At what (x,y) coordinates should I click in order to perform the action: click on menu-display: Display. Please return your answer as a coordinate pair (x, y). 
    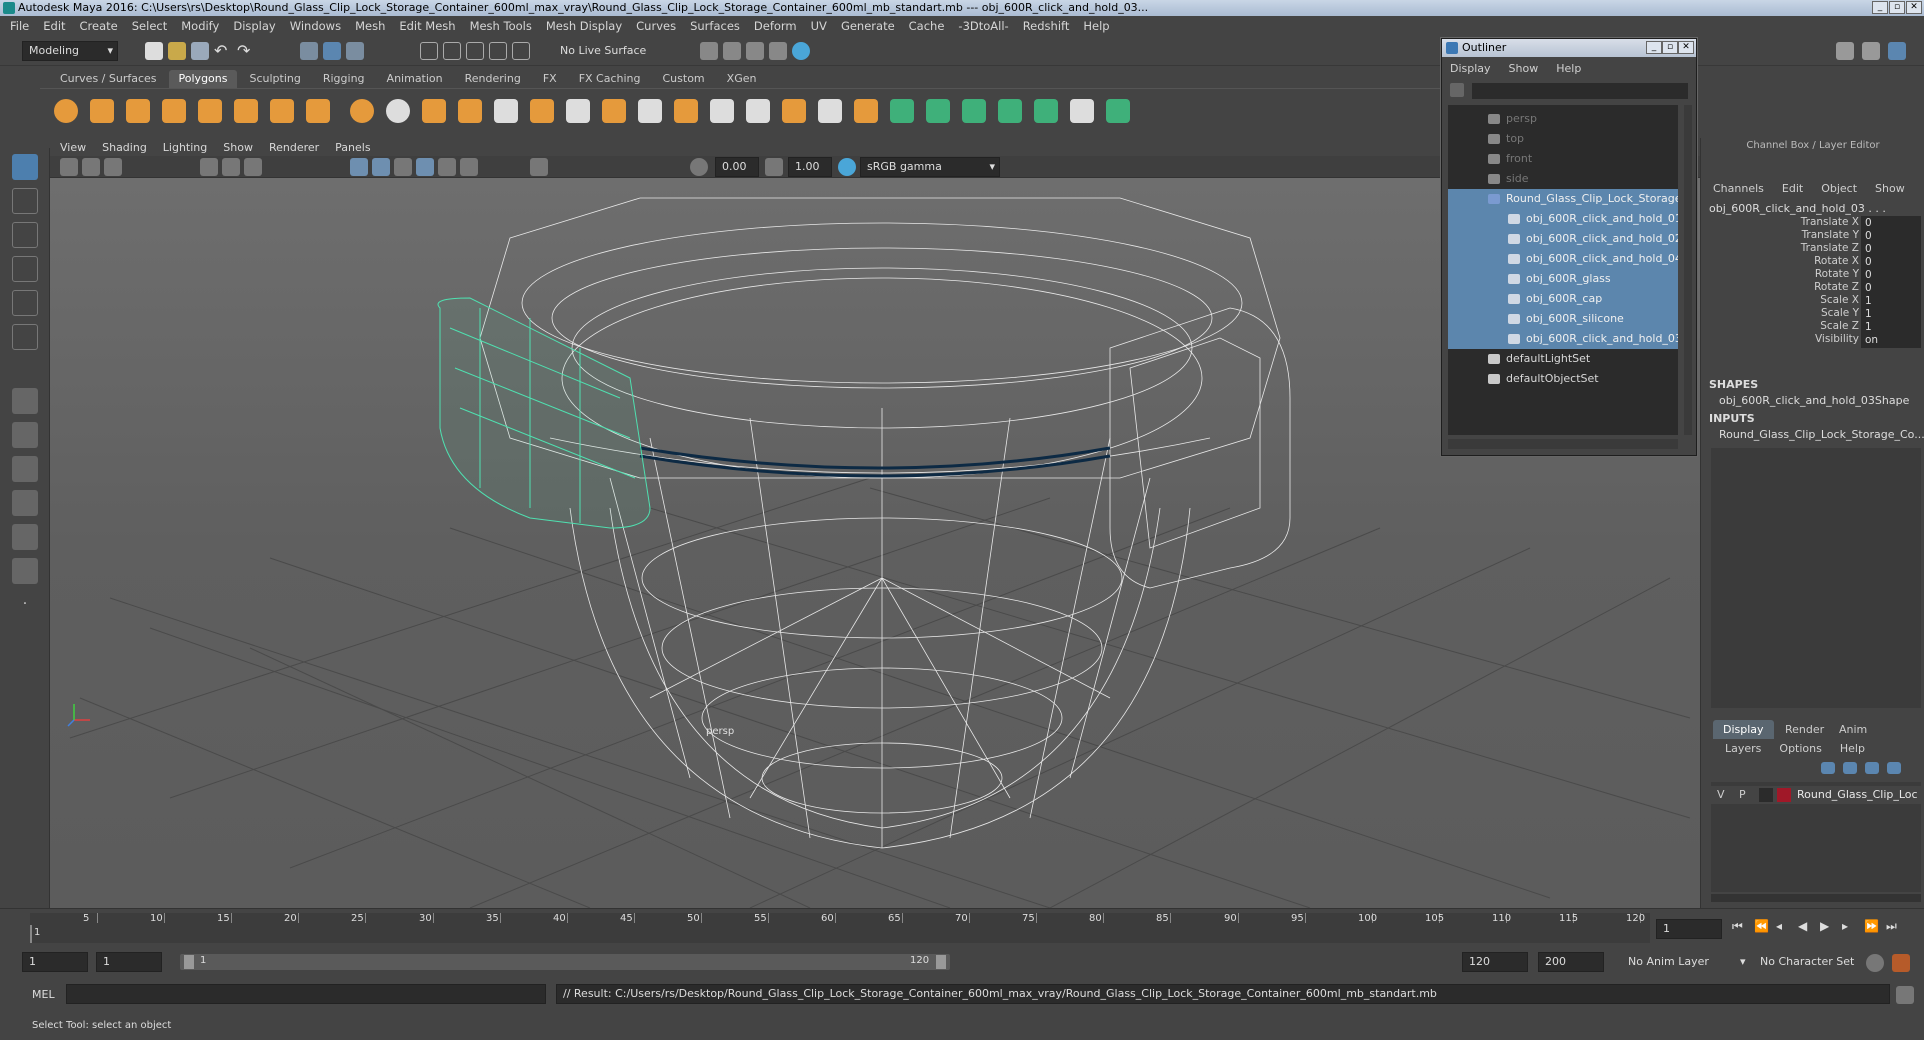
    Looking at the image, I should click on (254, 26).